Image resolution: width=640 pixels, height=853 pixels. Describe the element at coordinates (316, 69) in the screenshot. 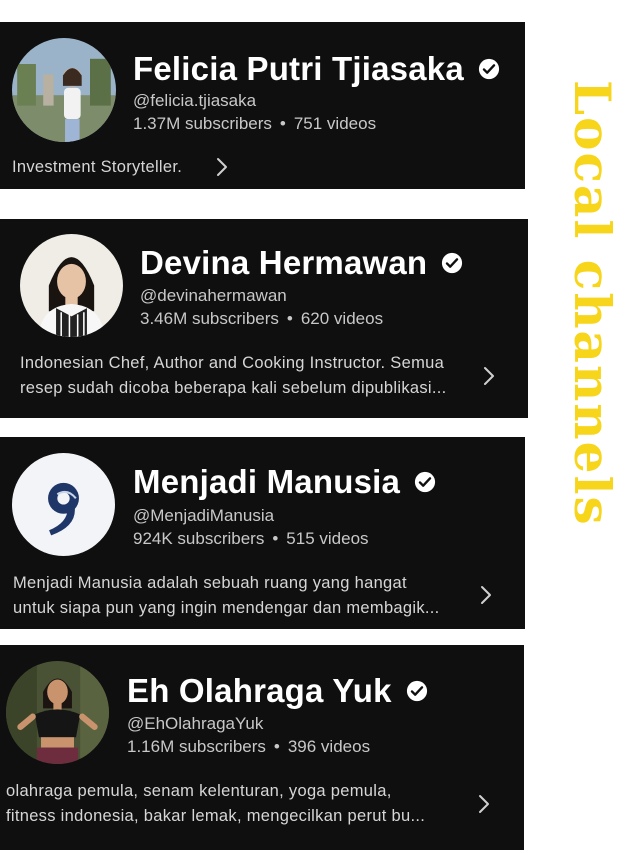

I see `channel-name: Felicia Putri Tjiasaka` at that location.